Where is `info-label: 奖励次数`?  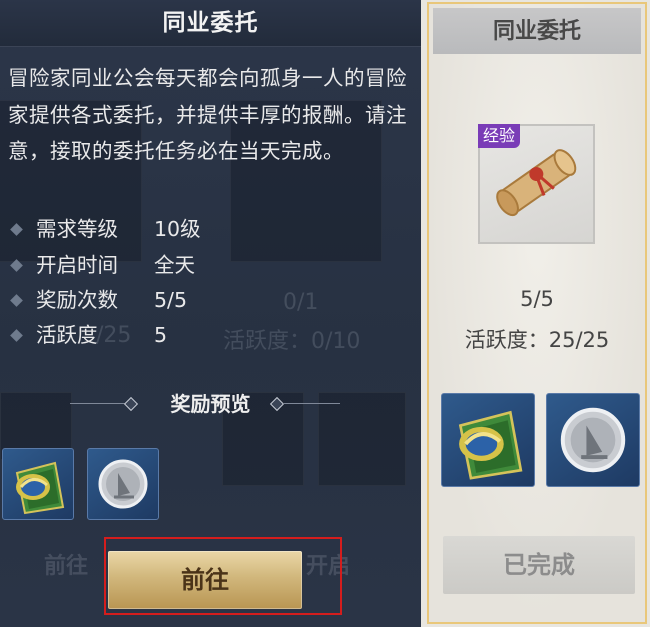 info-label: 奖励次数 is located at coordinates (77, 300).